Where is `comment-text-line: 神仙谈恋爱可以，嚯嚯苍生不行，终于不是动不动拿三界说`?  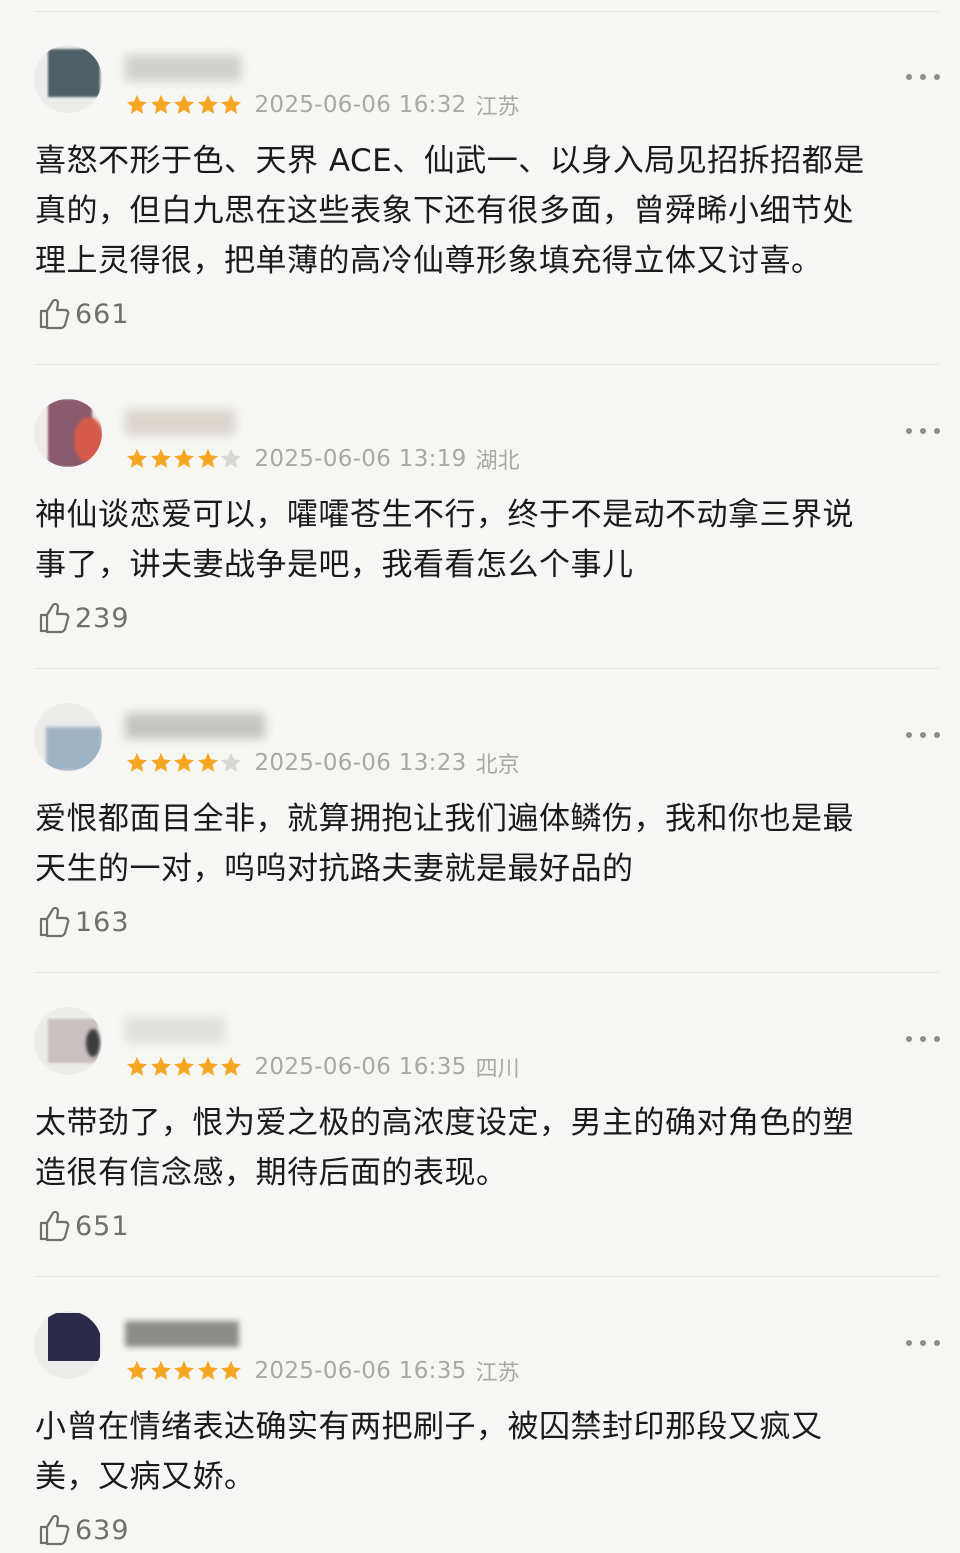
comment-text-line: 神仙谈恋爱可以，嚯嚯苍生不行，终于不是动不动拿三界说 is located at coordinates (444, 515).